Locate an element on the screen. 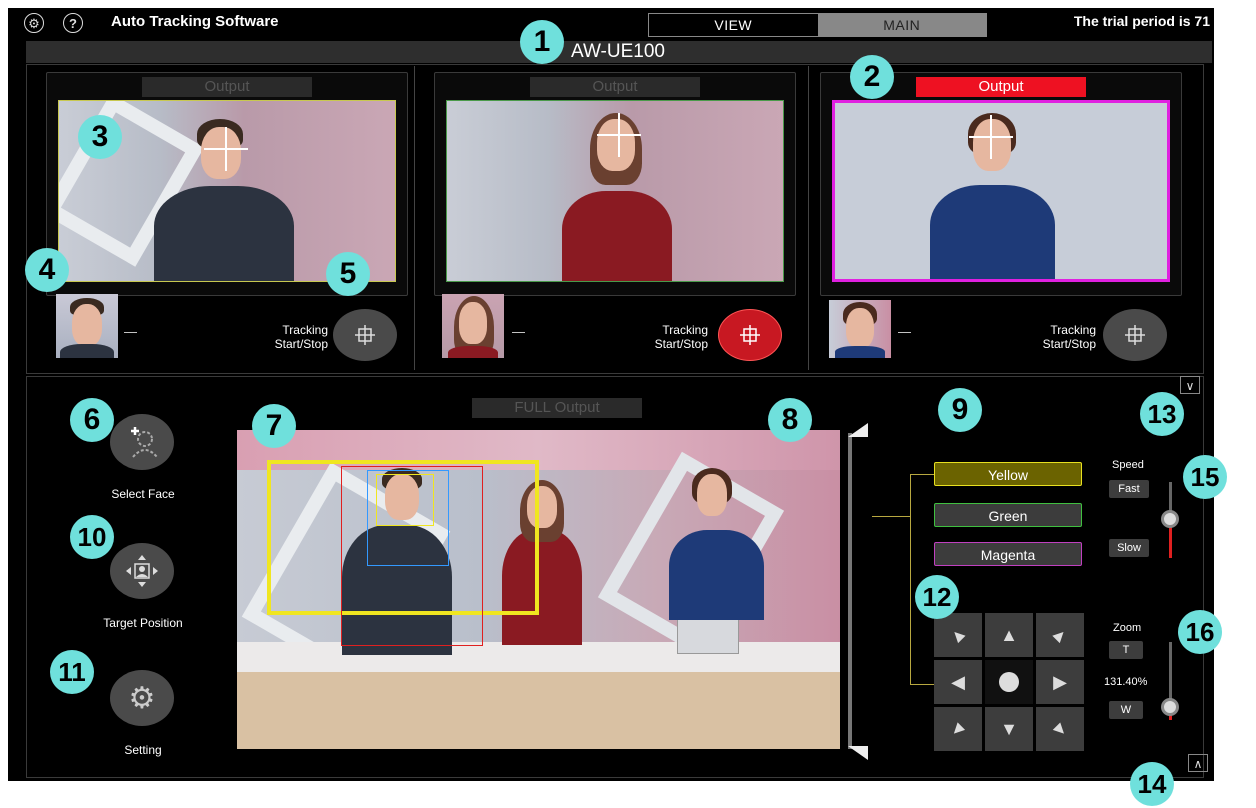 The image size is (1256, 808). speed-fast-button: Fast is located at coordinates (1129, 489).